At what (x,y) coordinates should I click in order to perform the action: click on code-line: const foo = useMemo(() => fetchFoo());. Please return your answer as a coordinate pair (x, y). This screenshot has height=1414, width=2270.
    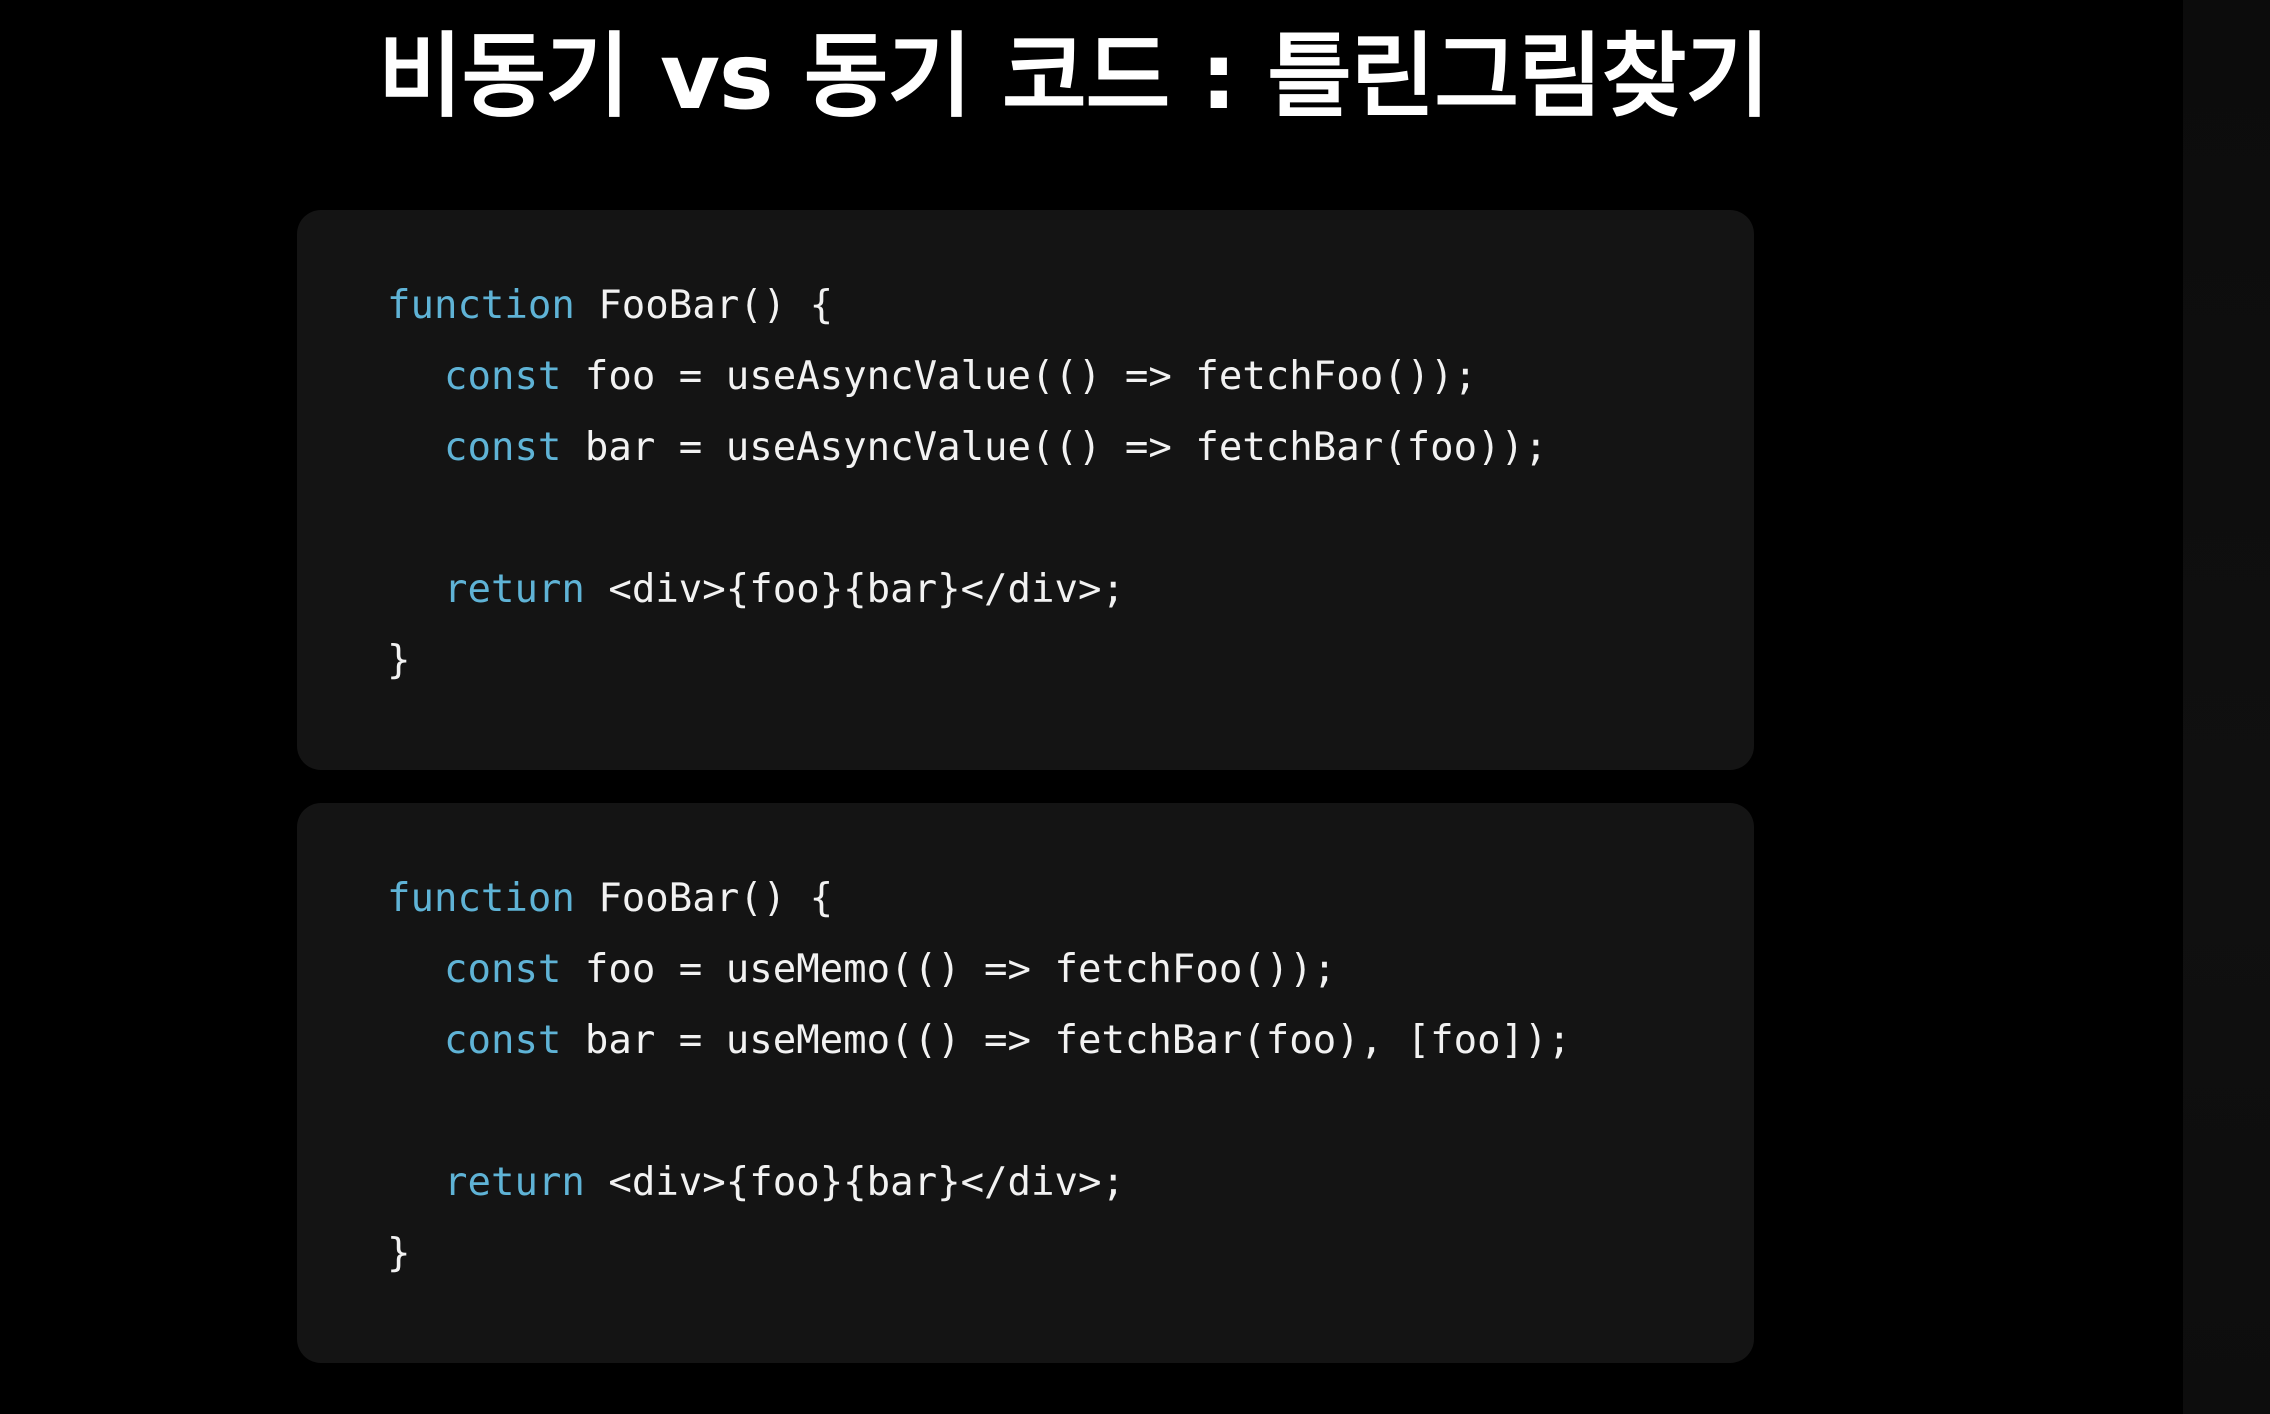
    Looking at the image, I should click on (1070, 969).